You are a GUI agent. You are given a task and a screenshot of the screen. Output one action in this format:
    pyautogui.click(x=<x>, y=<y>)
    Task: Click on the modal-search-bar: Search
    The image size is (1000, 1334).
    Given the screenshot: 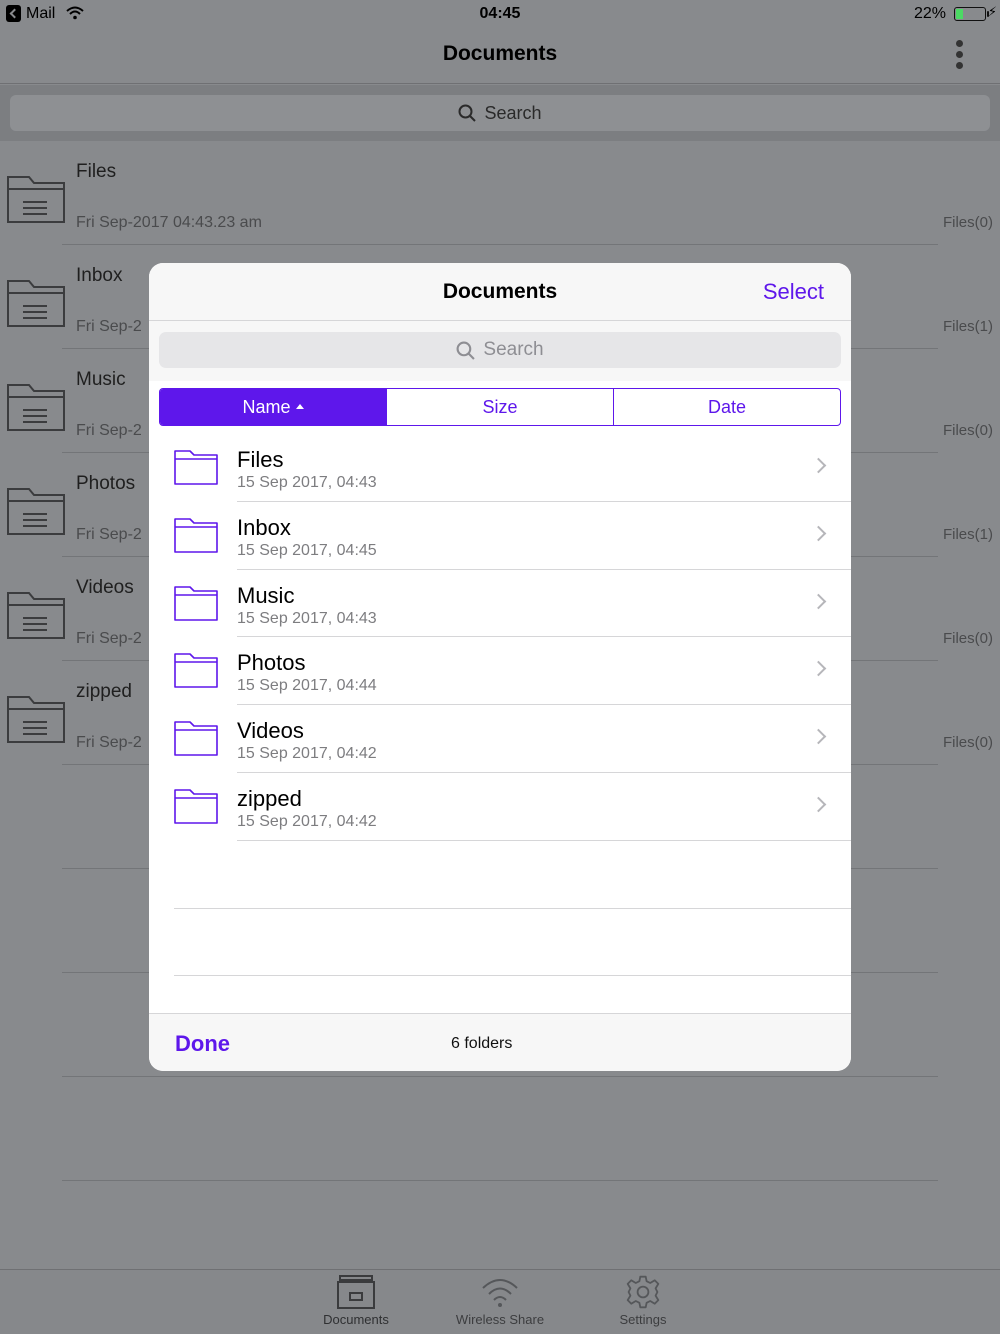 What is the action you would take?
    pyautogui.click(x=500, y=351)
    